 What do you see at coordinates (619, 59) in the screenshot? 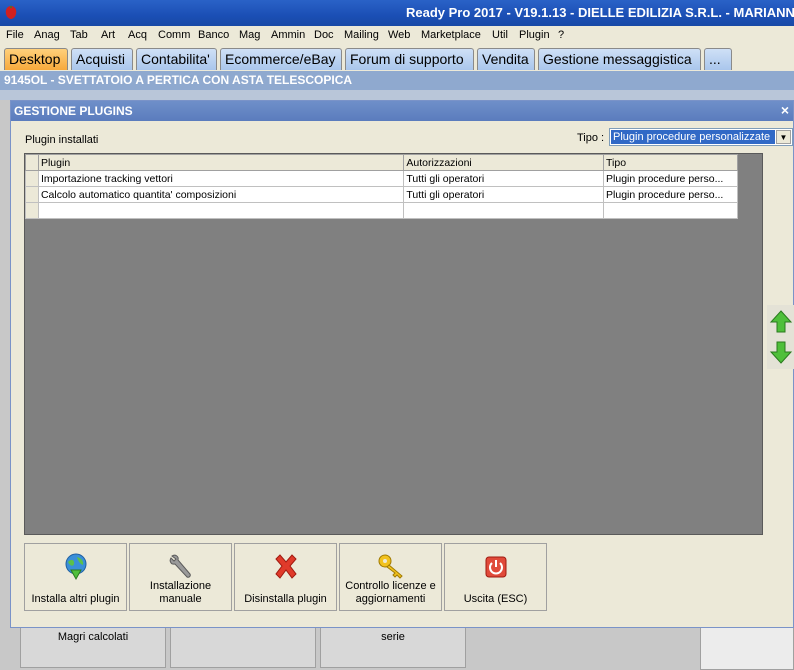
I see `tab-messaggistica: Gestione messaggistica` at bounding box center [619, 59].